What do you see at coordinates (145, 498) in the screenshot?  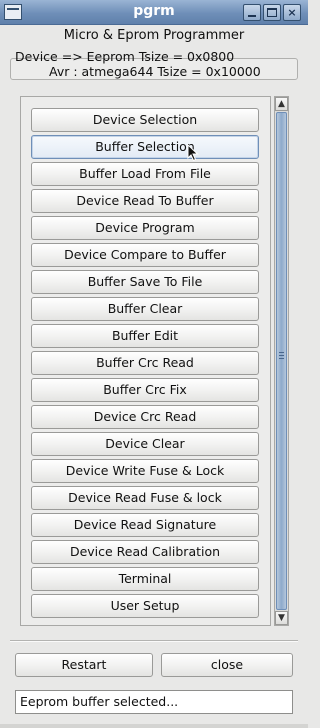 I see `device-read-fuse-lock-button: Device Read Fuse & lock` at bounding box center [145, 498].